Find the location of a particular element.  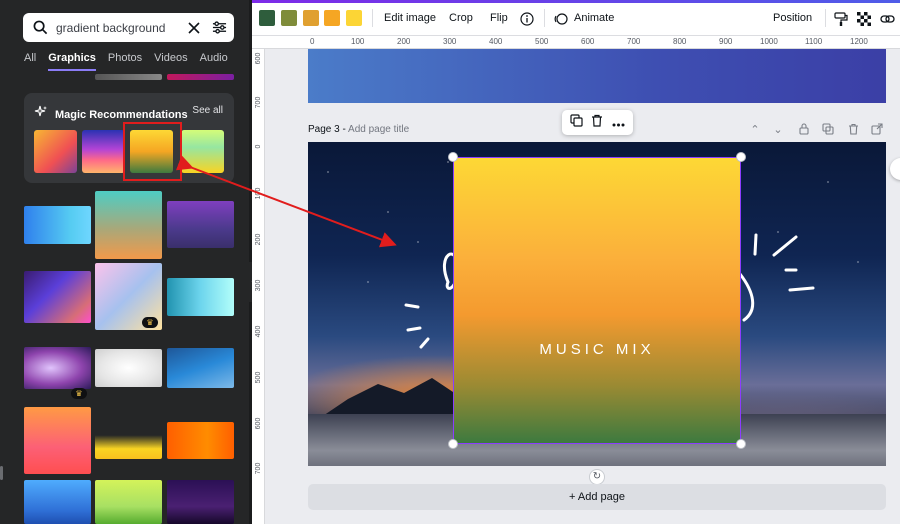

tab-videos: Videos is located at coordinates (170, 61).